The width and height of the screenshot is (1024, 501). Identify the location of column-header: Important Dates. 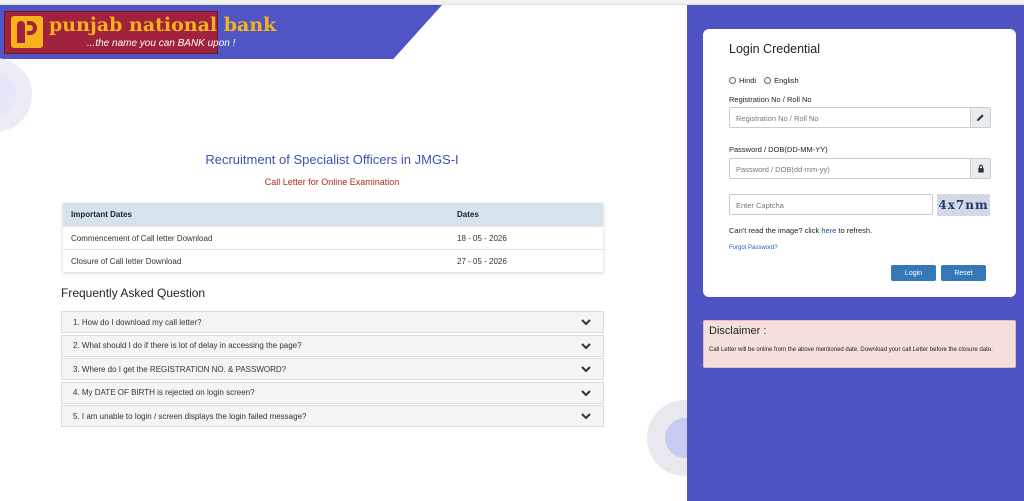
(256, 215).